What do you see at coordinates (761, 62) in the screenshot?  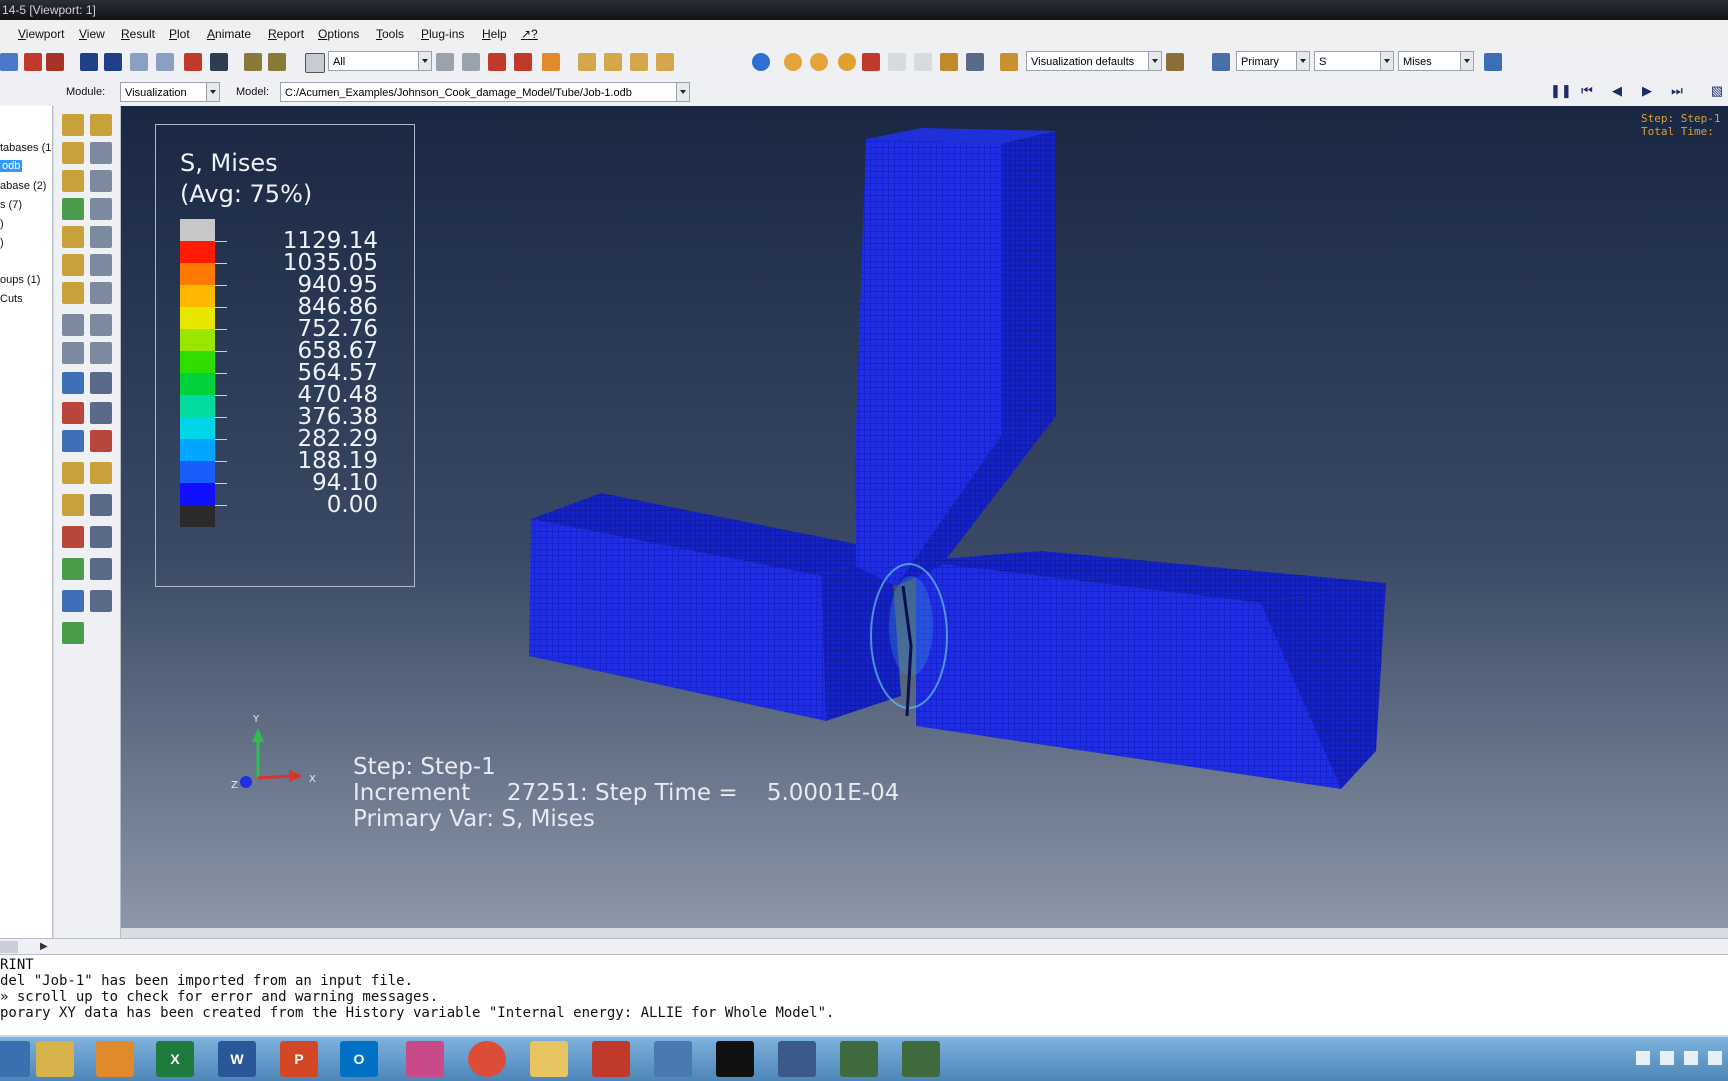 I see `info-icon` at bounding box center [761, 62].